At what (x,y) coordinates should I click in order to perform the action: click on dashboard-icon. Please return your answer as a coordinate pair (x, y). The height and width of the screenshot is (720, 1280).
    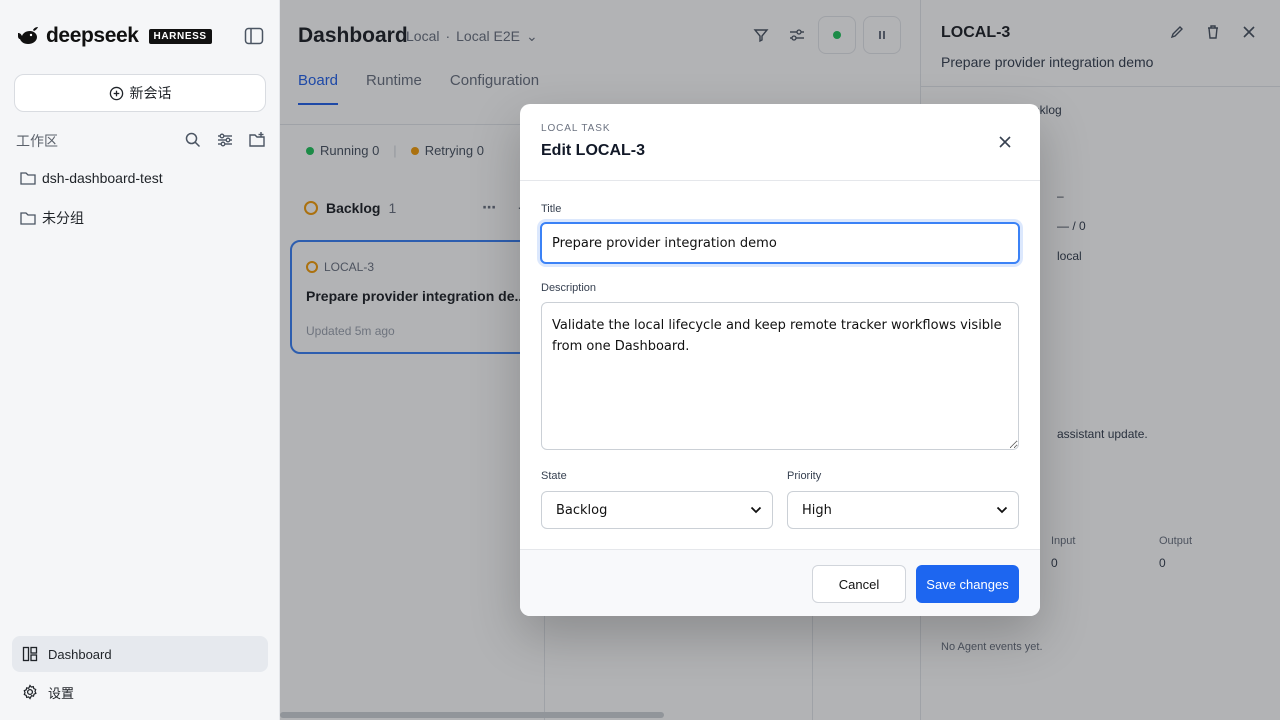
    Looking at the image, I should click on (30, 654).